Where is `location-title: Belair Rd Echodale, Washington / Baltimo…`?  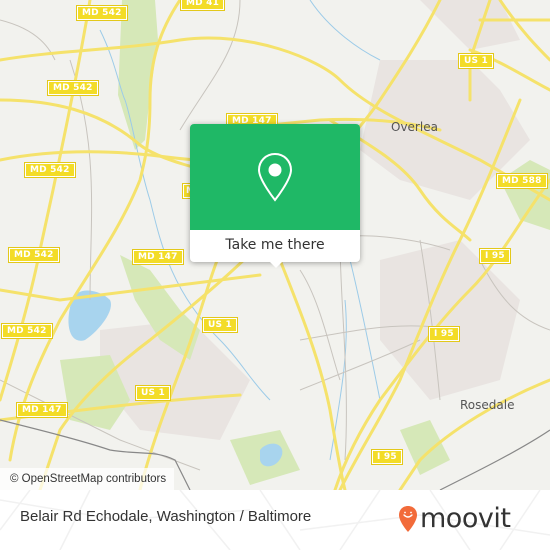
location-title: Belair Rd Echodale, Washington / Baltimo… is located at coordinates (166, 516).